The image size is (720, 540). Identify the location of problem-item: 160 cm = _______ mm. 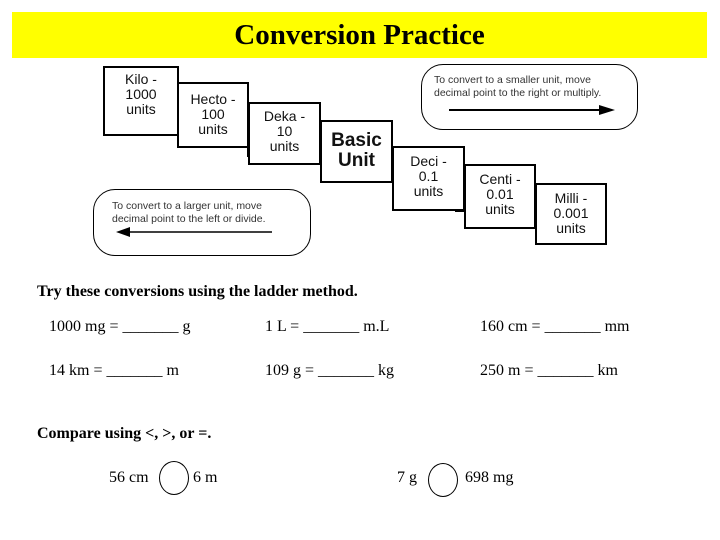
(555, 326).